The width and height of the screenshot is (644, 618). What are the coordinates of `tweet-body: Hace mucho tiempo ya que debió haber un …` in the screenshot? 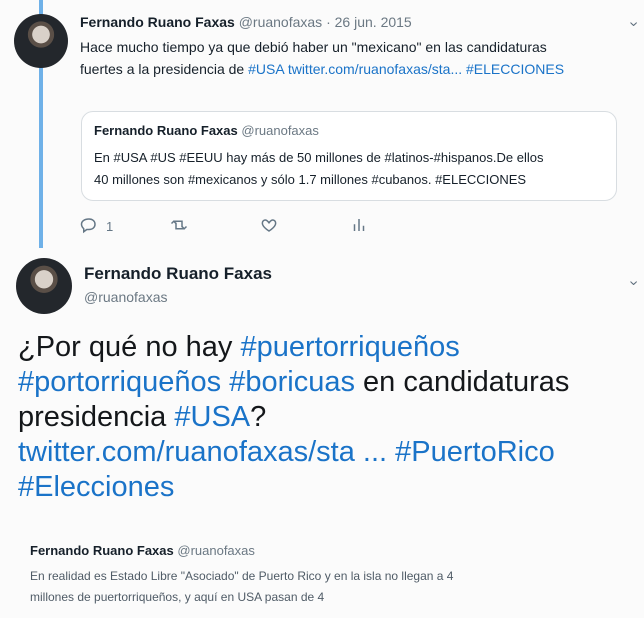 It's located at (345, 58).